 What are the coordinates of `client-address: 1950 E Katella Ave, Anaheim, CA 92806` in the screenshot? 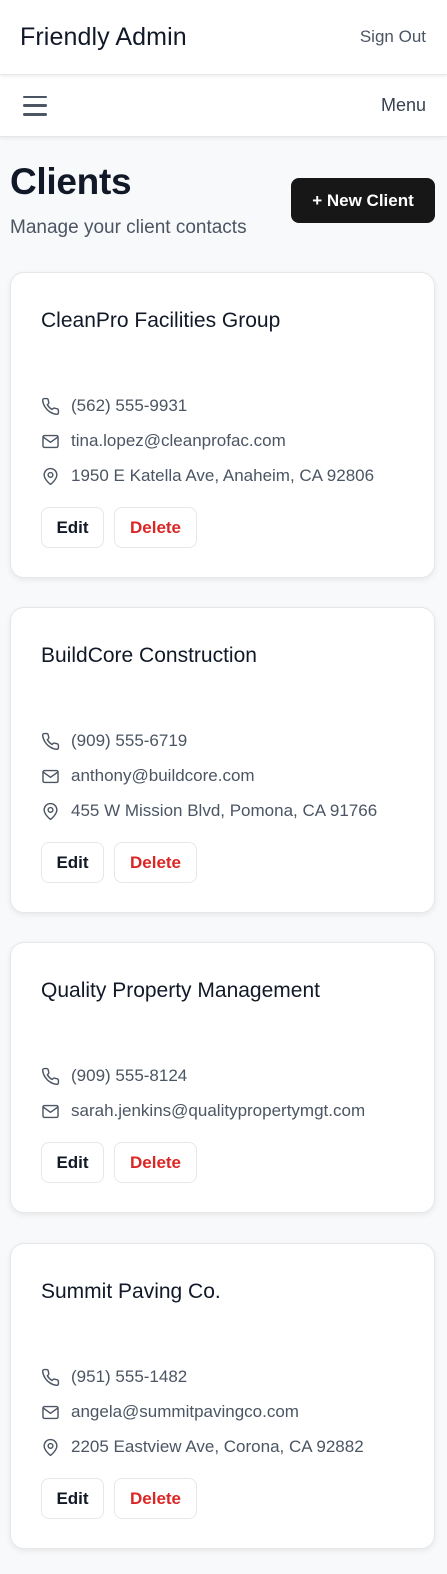 It's located at (207, 476).